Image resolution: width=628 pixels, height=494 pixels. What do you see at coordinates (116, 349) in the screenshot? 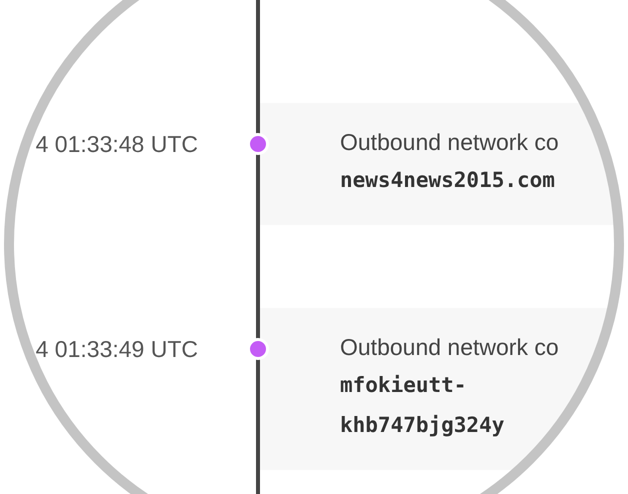
I see `event-timestamp: 4 01:33:49 UTC` at bounding box center [116, 349].